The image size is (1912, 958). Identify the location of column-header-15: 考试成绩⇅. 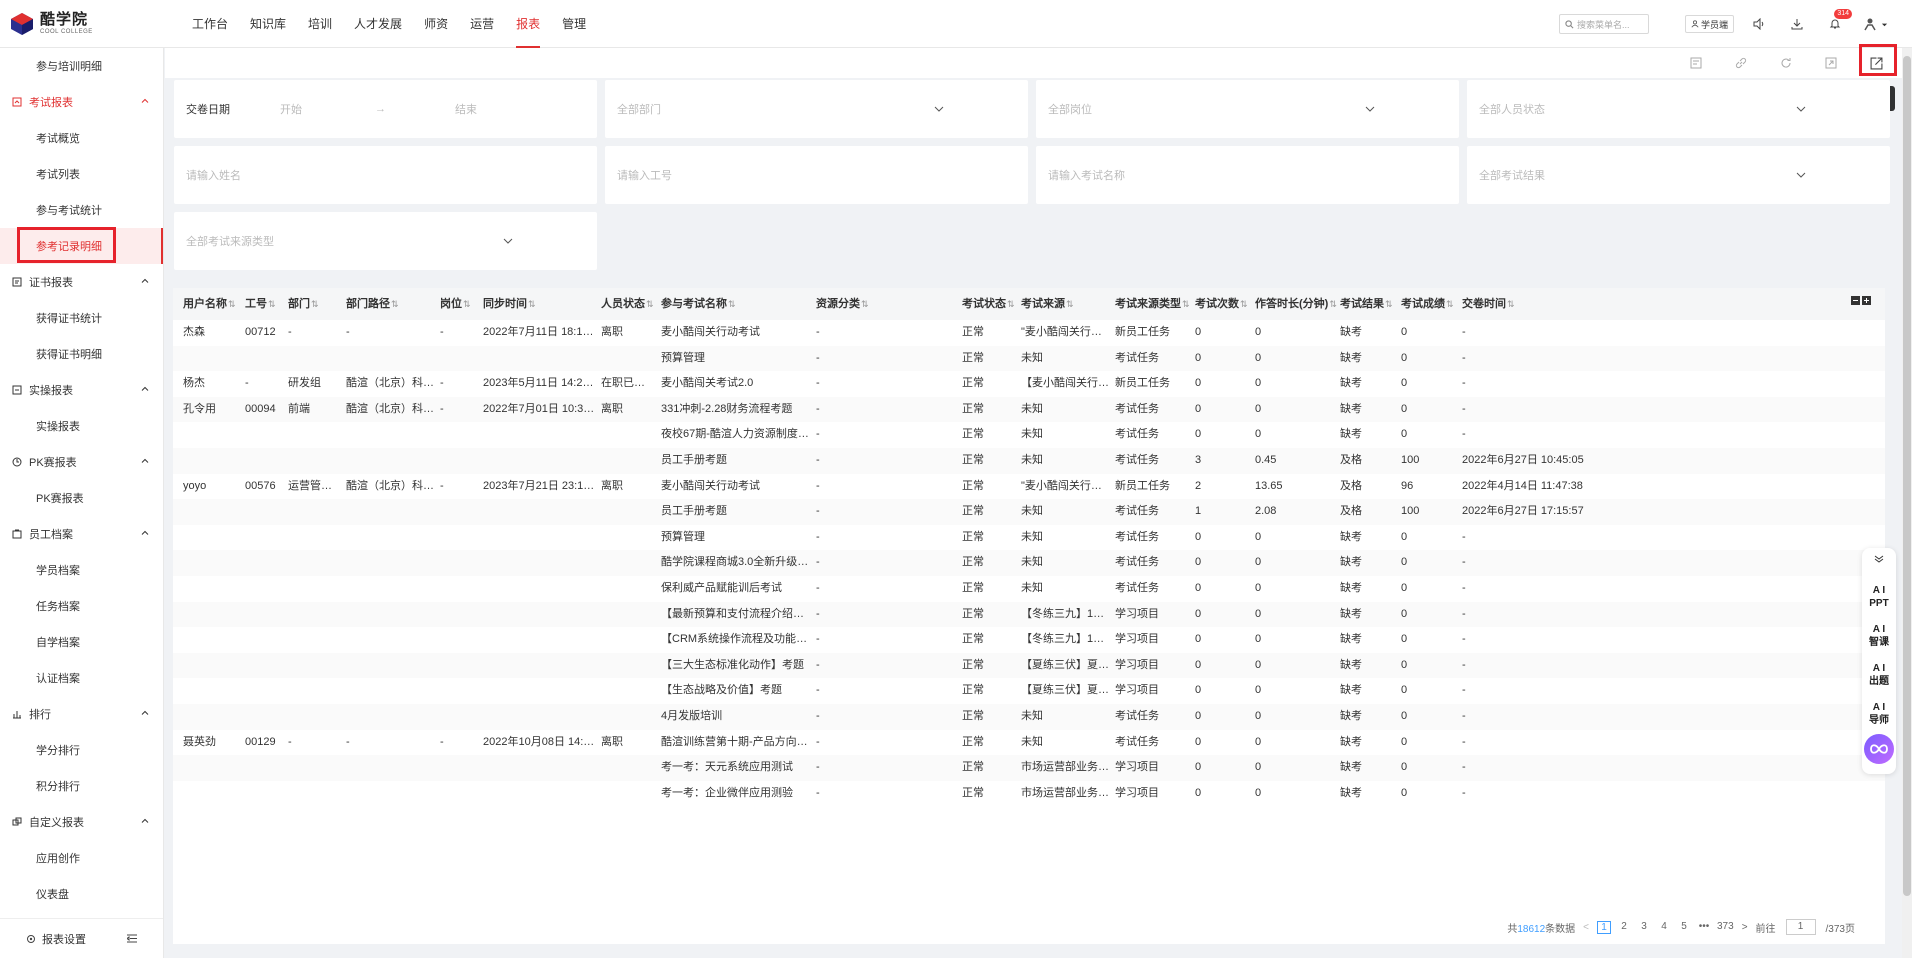
(1427, 304).